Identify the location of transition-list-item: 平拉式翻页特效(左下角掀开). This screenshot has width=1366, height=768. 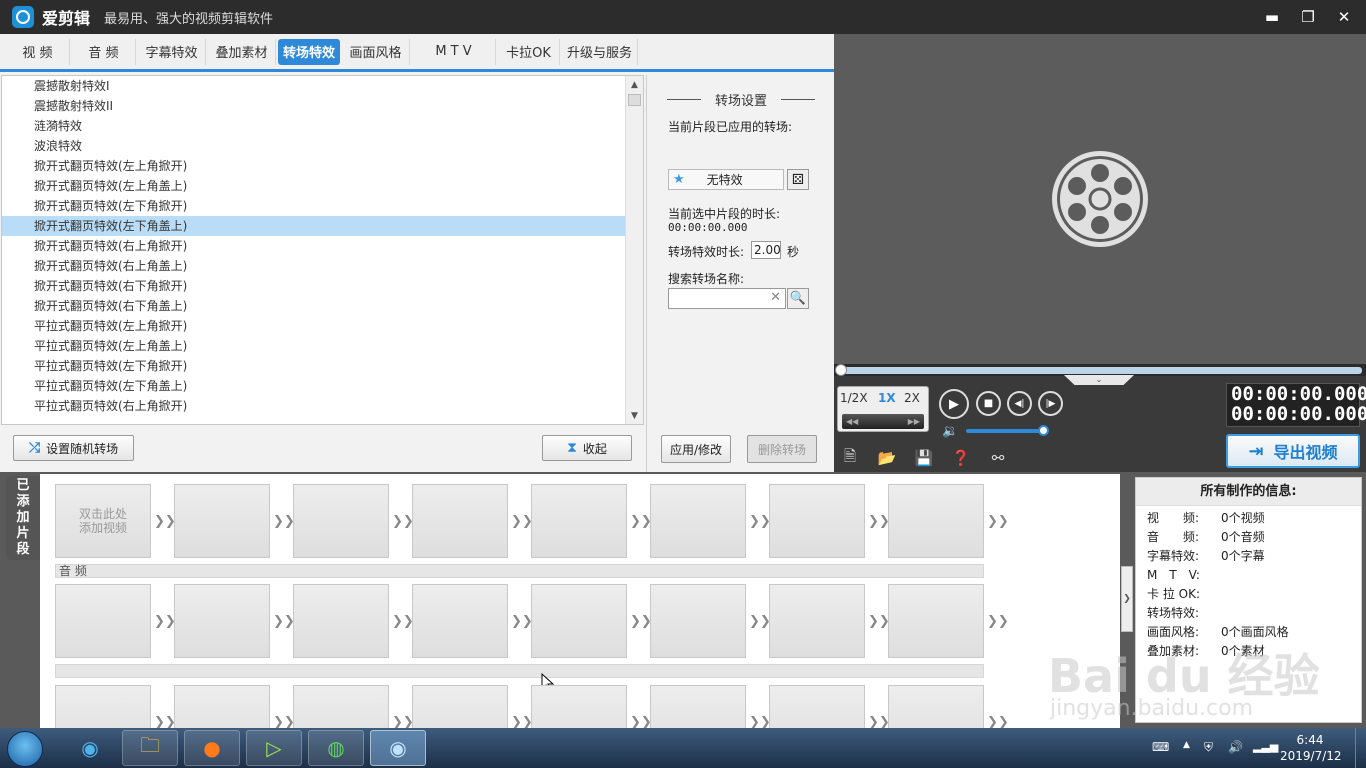
(314, 366).